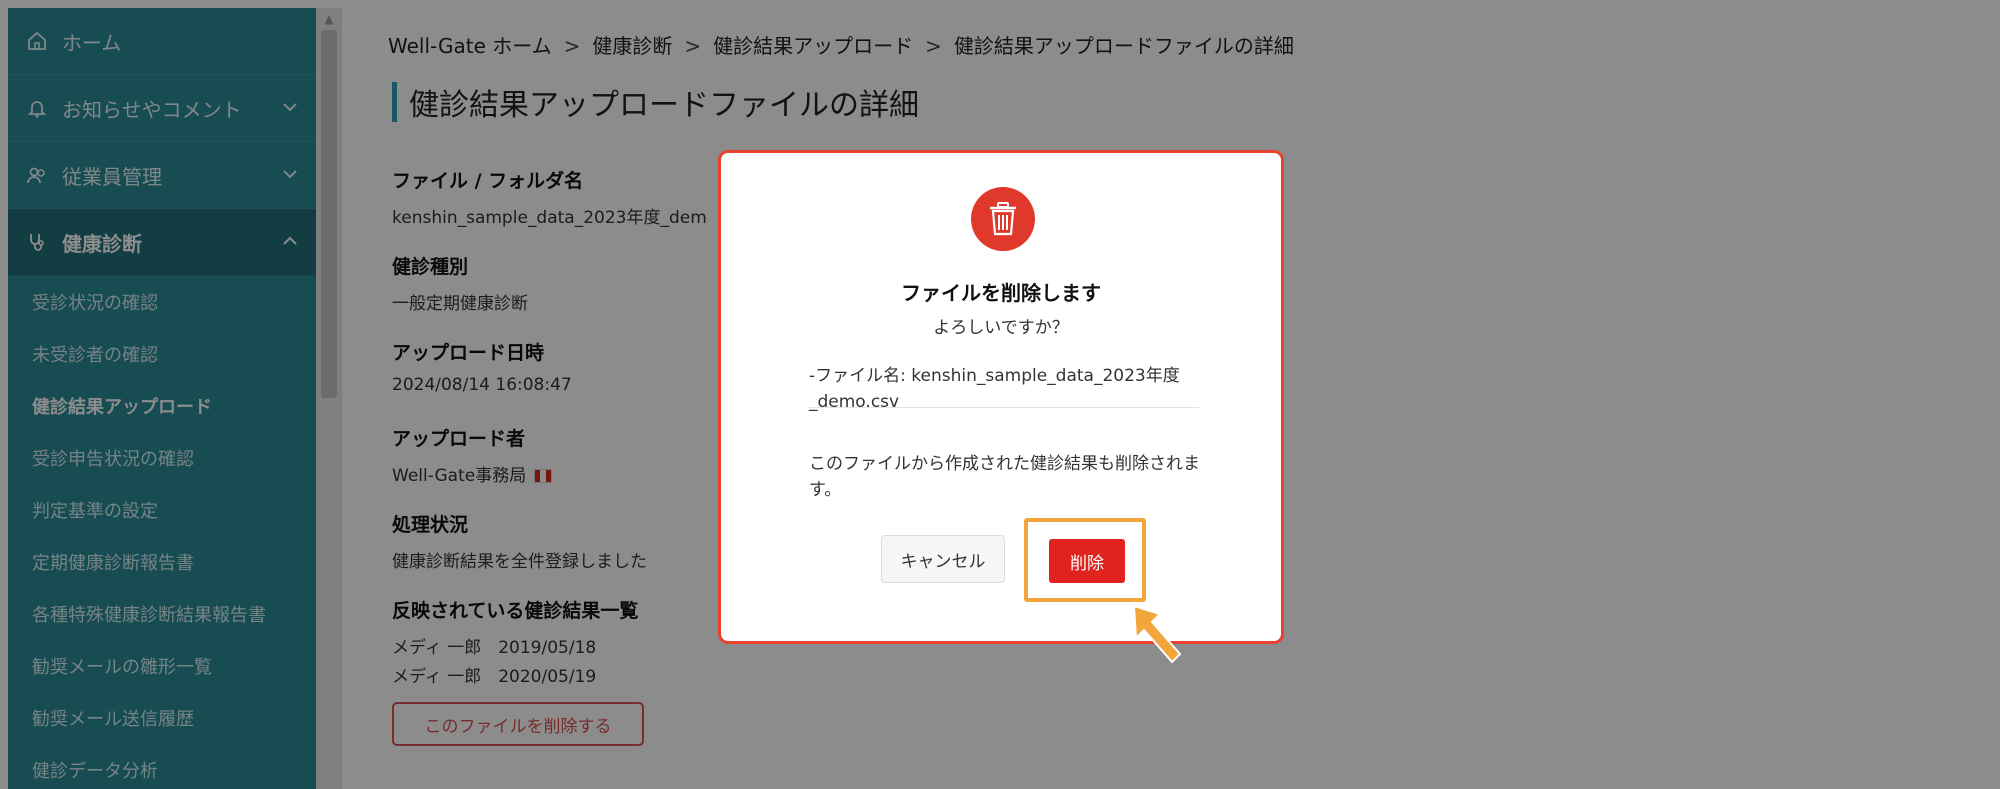  Describe the element at coordinates (854, 402) in the screenshot. I see `dialog-file-name-line: _demo.csv` at that location.